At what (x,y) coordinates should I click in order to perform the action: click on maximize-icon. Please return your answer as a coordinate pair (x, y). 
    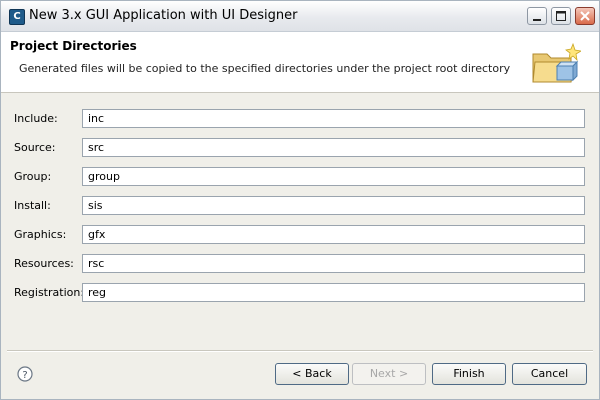
    Looking at the image, I should click on (561, 16).